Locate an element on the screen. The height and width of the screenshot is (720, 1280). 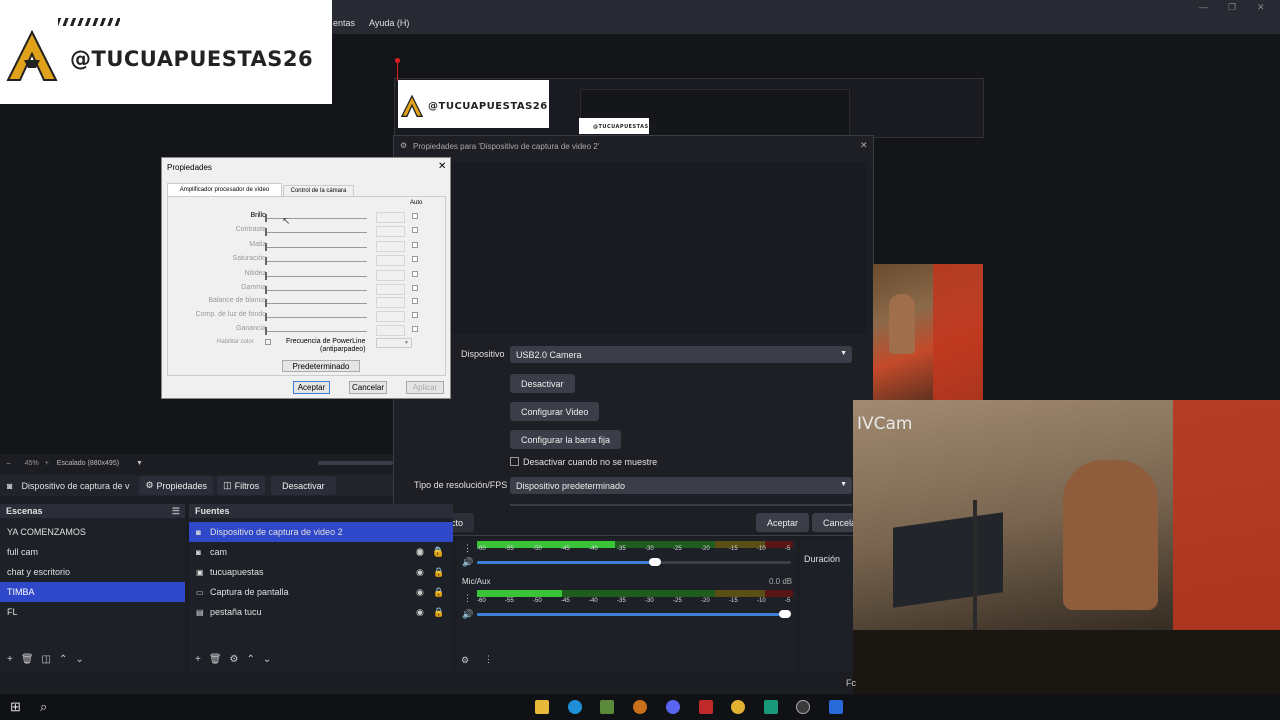
color-enable-checkbox is located at coordinates (268, 342).